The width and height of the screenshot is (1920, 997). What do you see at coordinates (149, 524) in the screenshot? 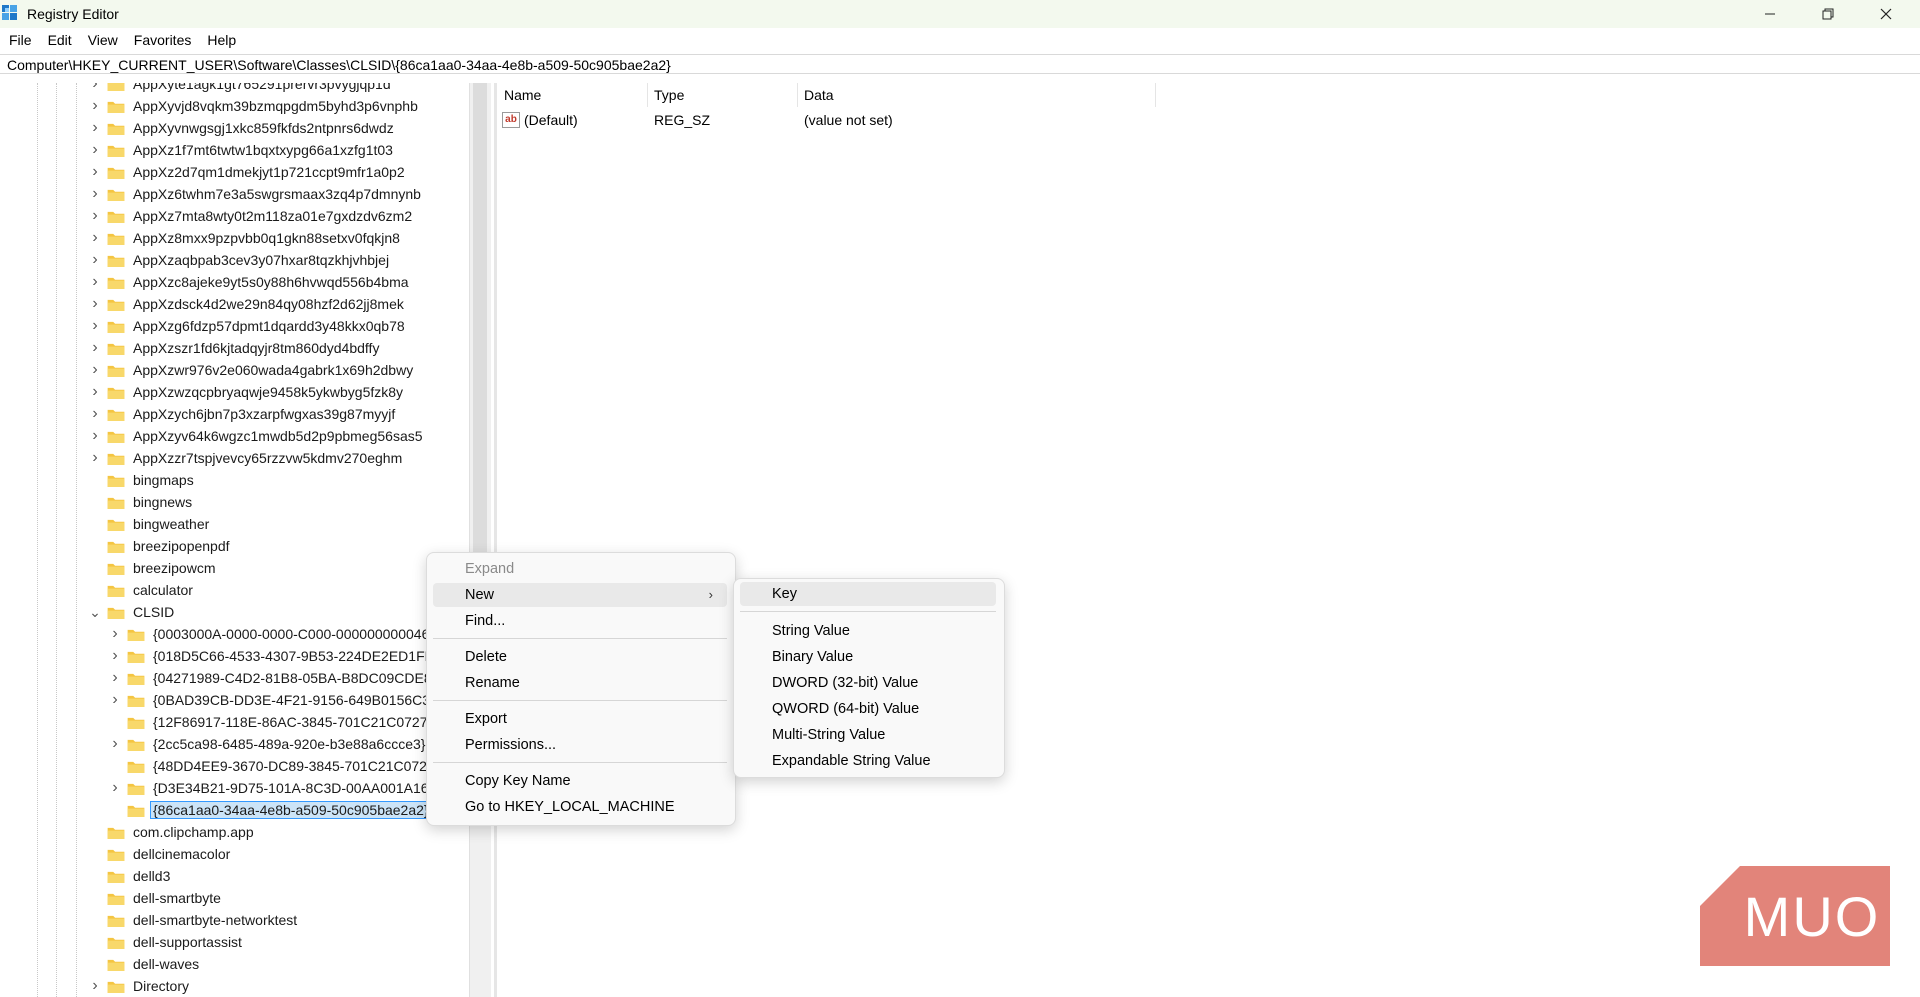
I see `tree-item: bingweather` at bounding box center [149, 524].